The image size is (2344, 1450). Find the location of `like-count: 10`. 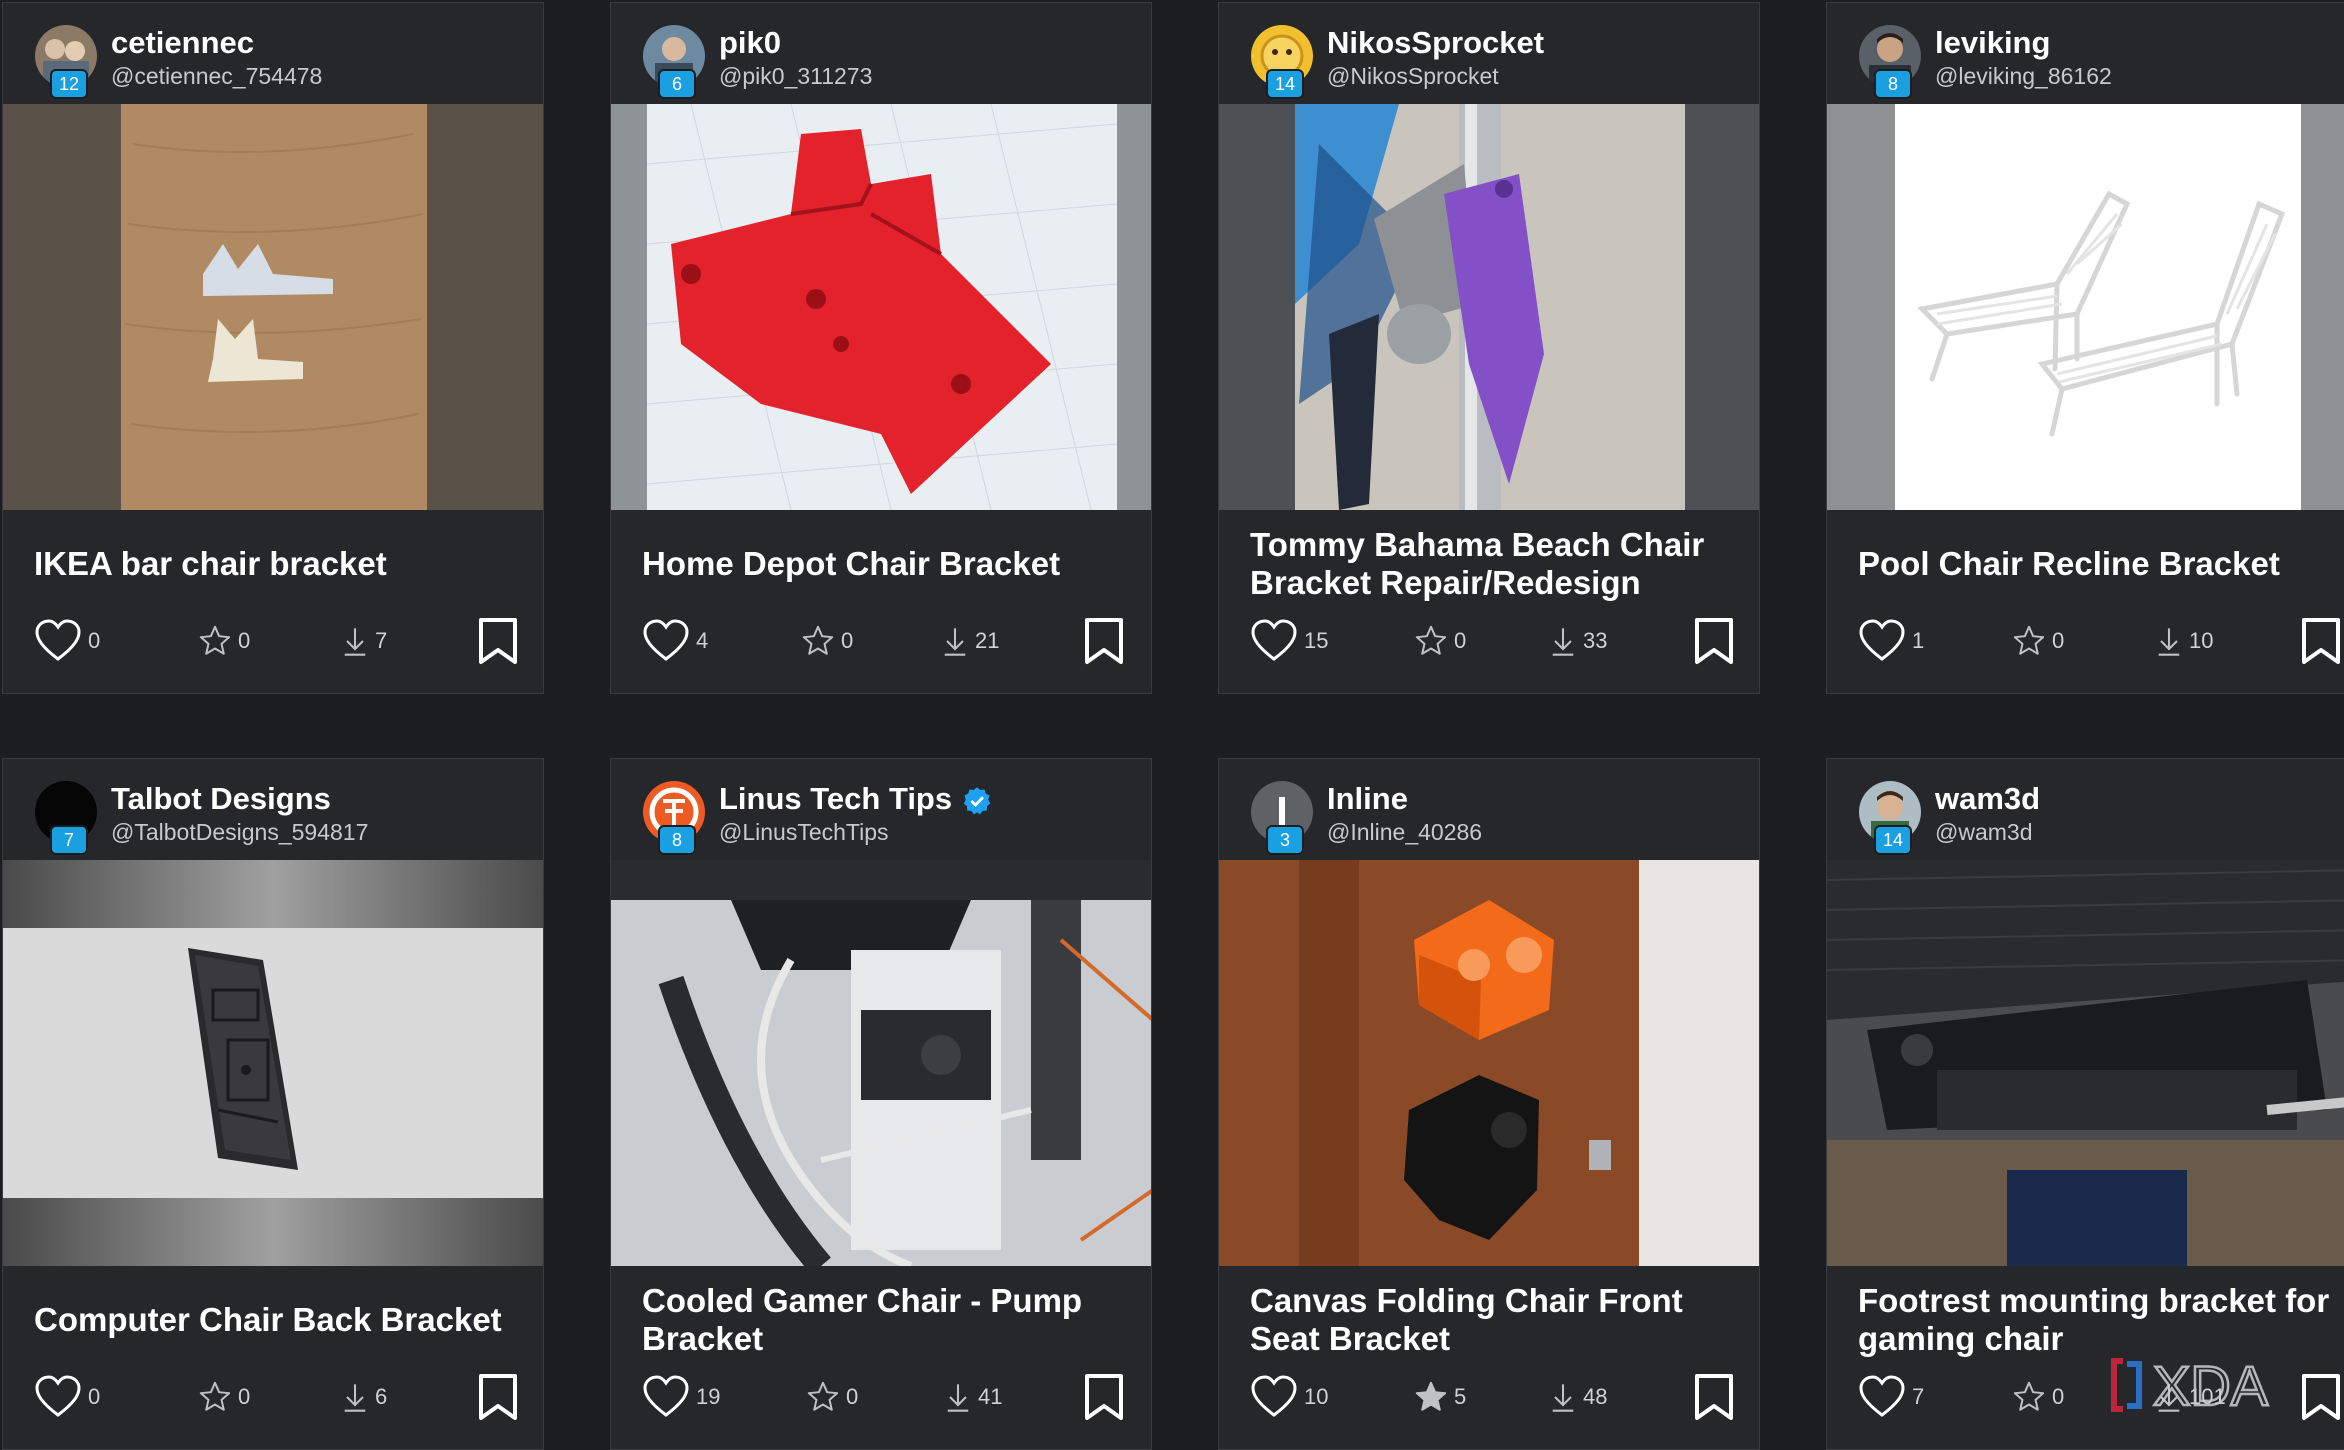

like-count: 10 is located at coordinates (1316, 1396).